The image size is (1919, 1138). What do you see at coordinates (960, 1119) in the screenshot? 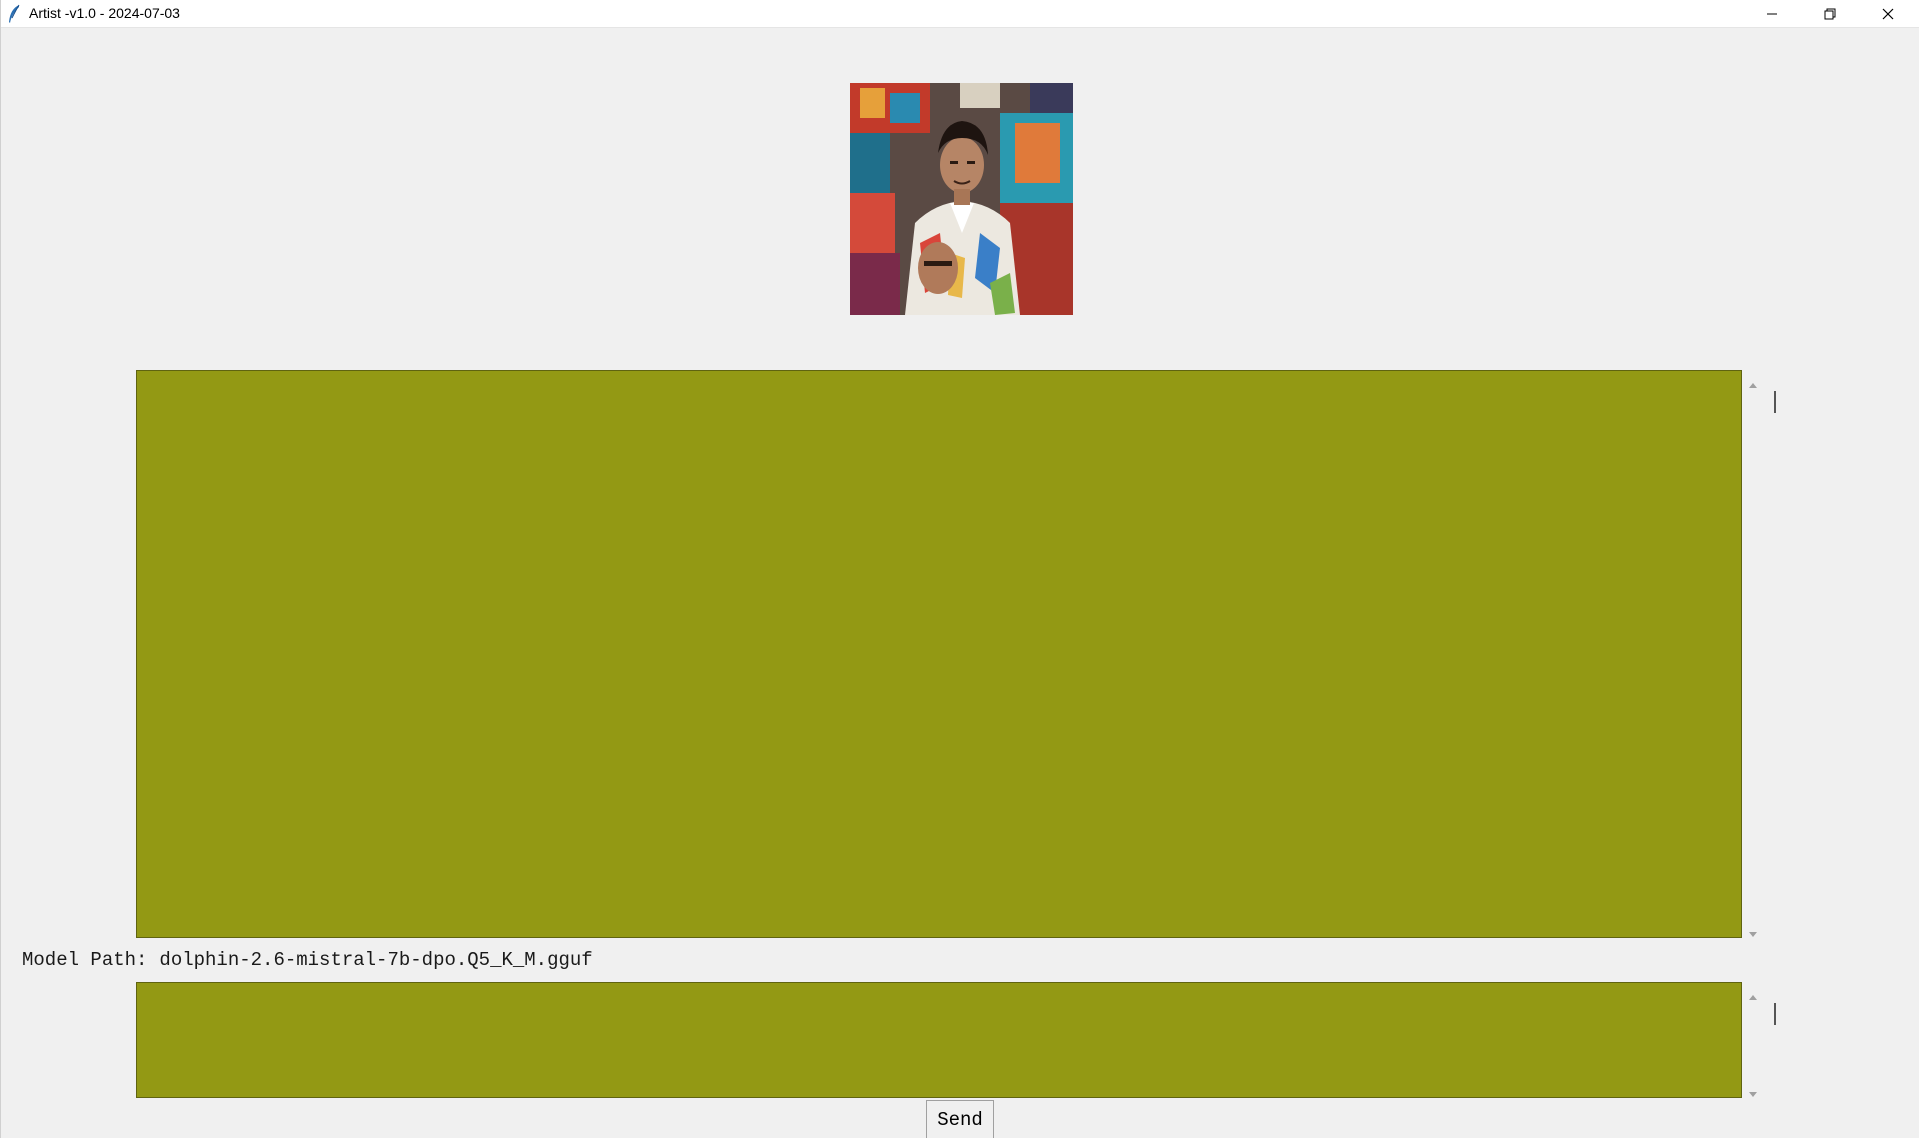
I see `send-button: Send` at bounding box center [960, 1119].